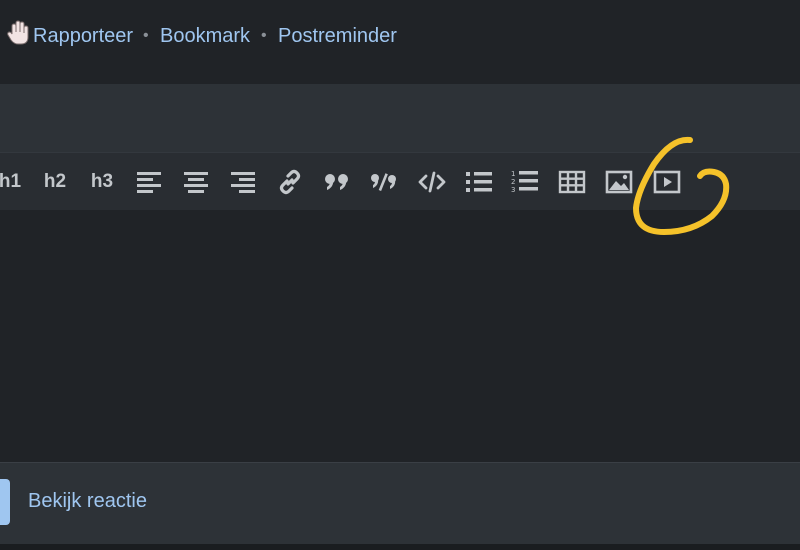 The width and height of the screenshot is (800, 550). Describe the element at coordinates (205, 36) in the screenshot. I see `bookmark-link: Bookmark` at that location.